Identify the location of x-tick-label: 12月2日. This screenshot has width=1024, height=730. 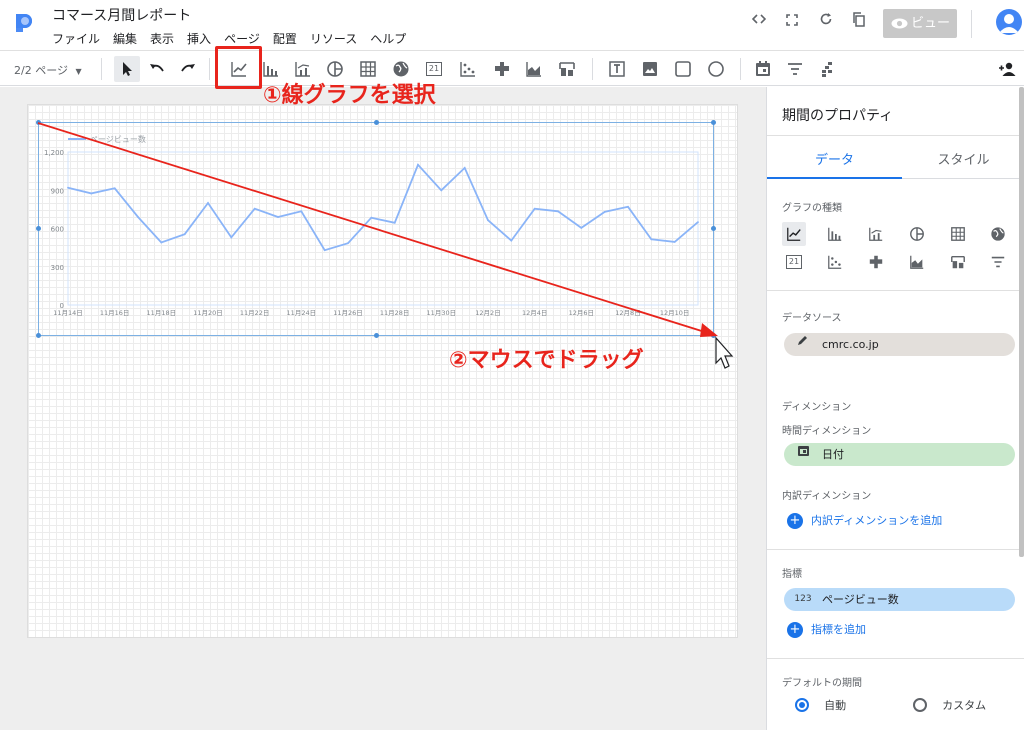
(487, 313).